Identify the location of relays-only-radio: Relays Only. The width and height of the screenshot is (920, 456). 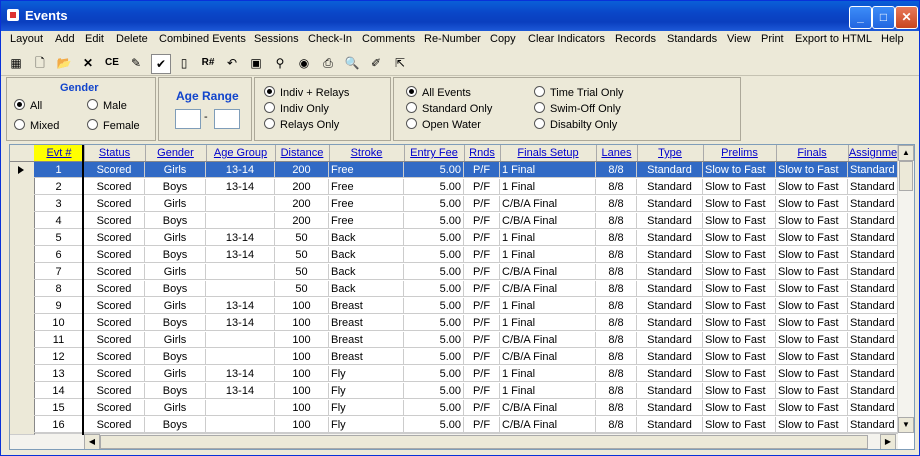
(301, 124).